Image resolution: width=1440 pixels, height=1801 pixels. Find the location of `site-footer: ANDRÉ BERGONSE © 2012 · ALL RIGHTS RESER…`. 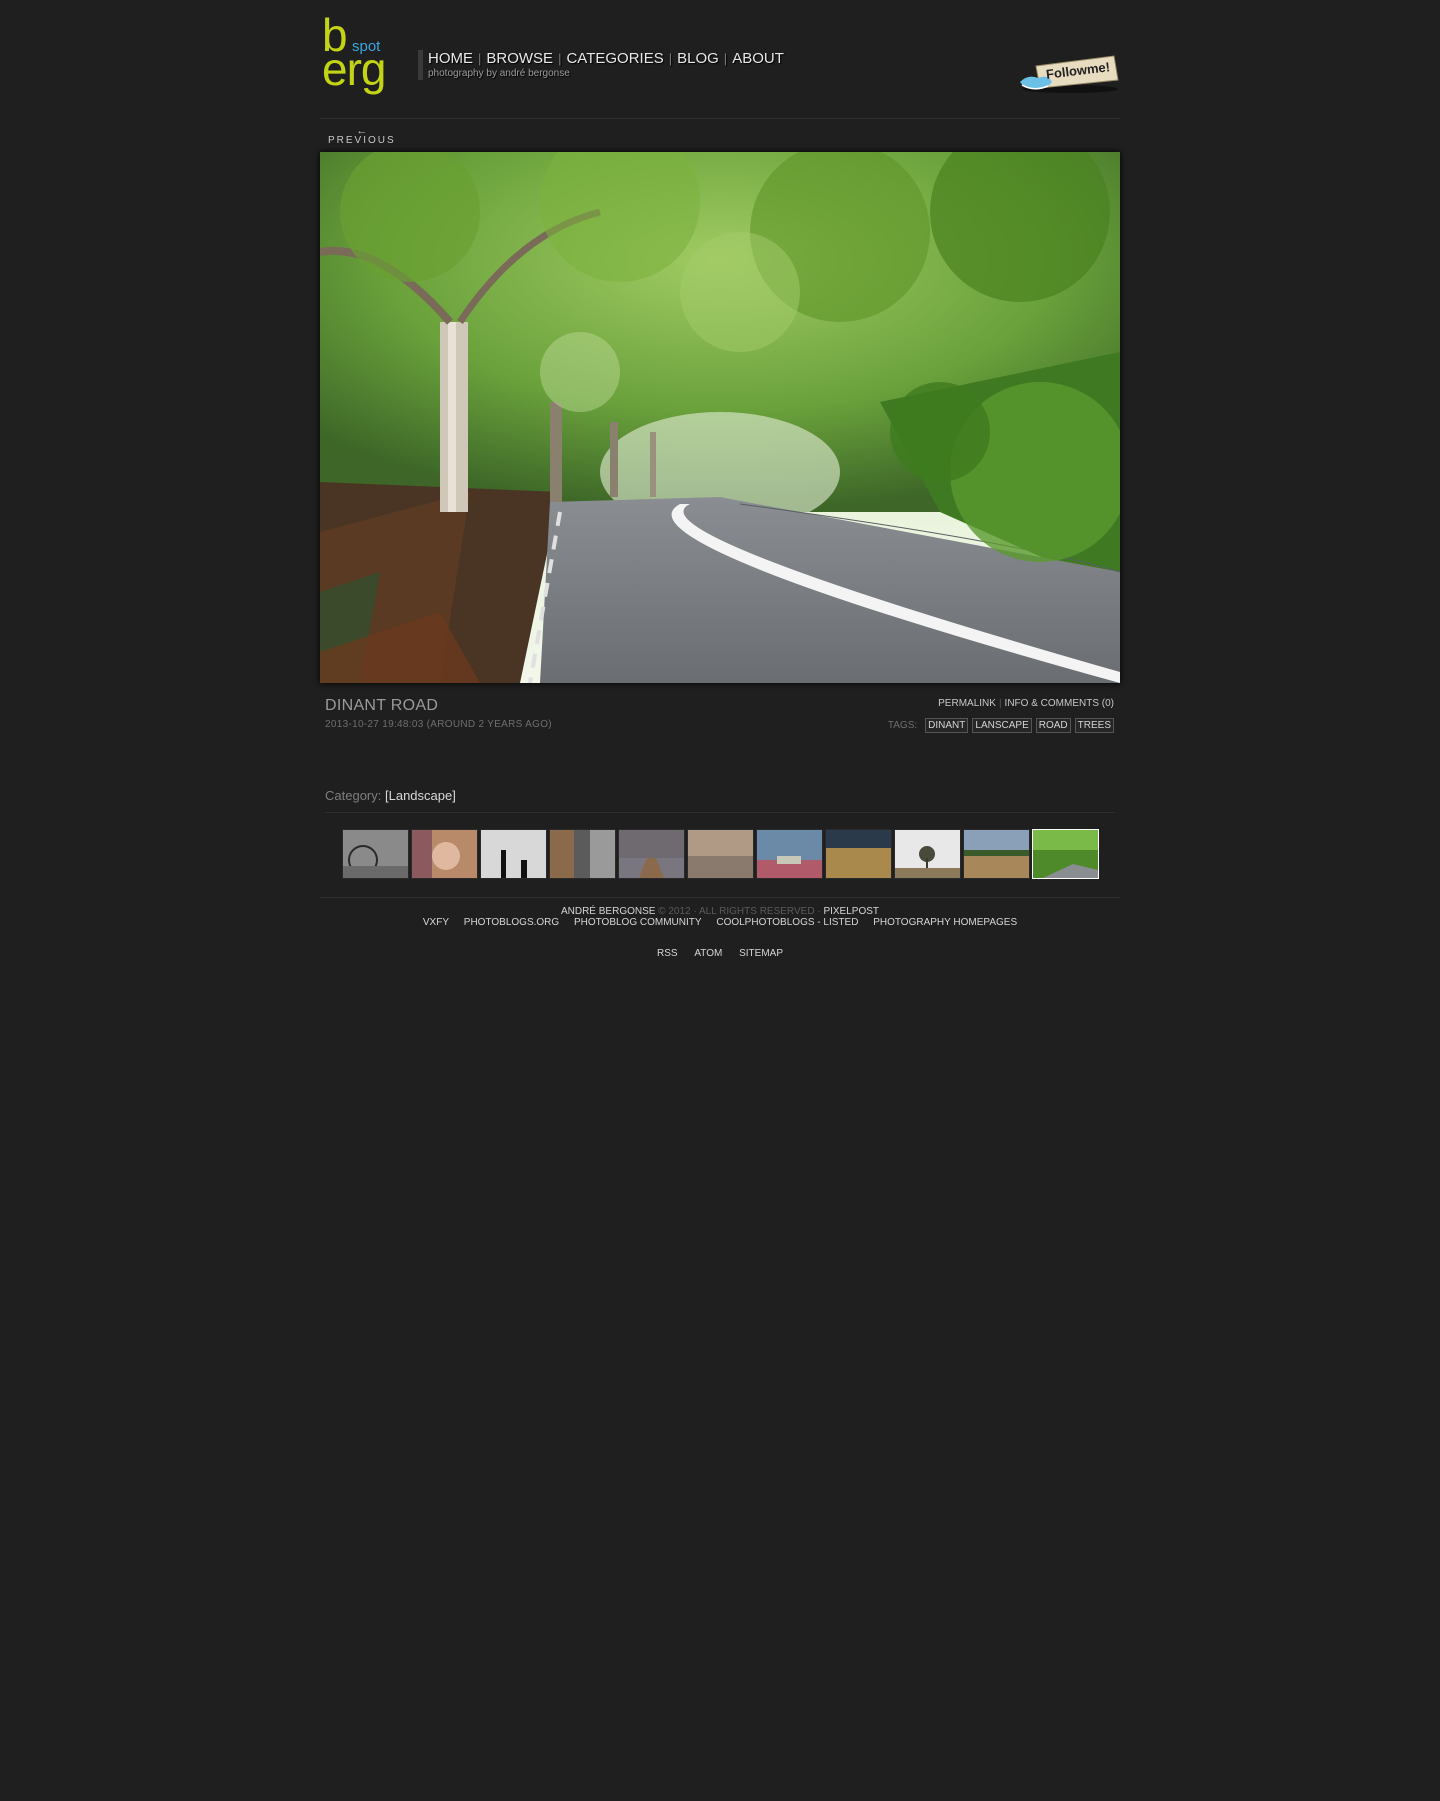

site-footer: ANDRÉ BERGONSE © 2012 · ALL RIGHTS RESER… is located at coordinates (720, 928).